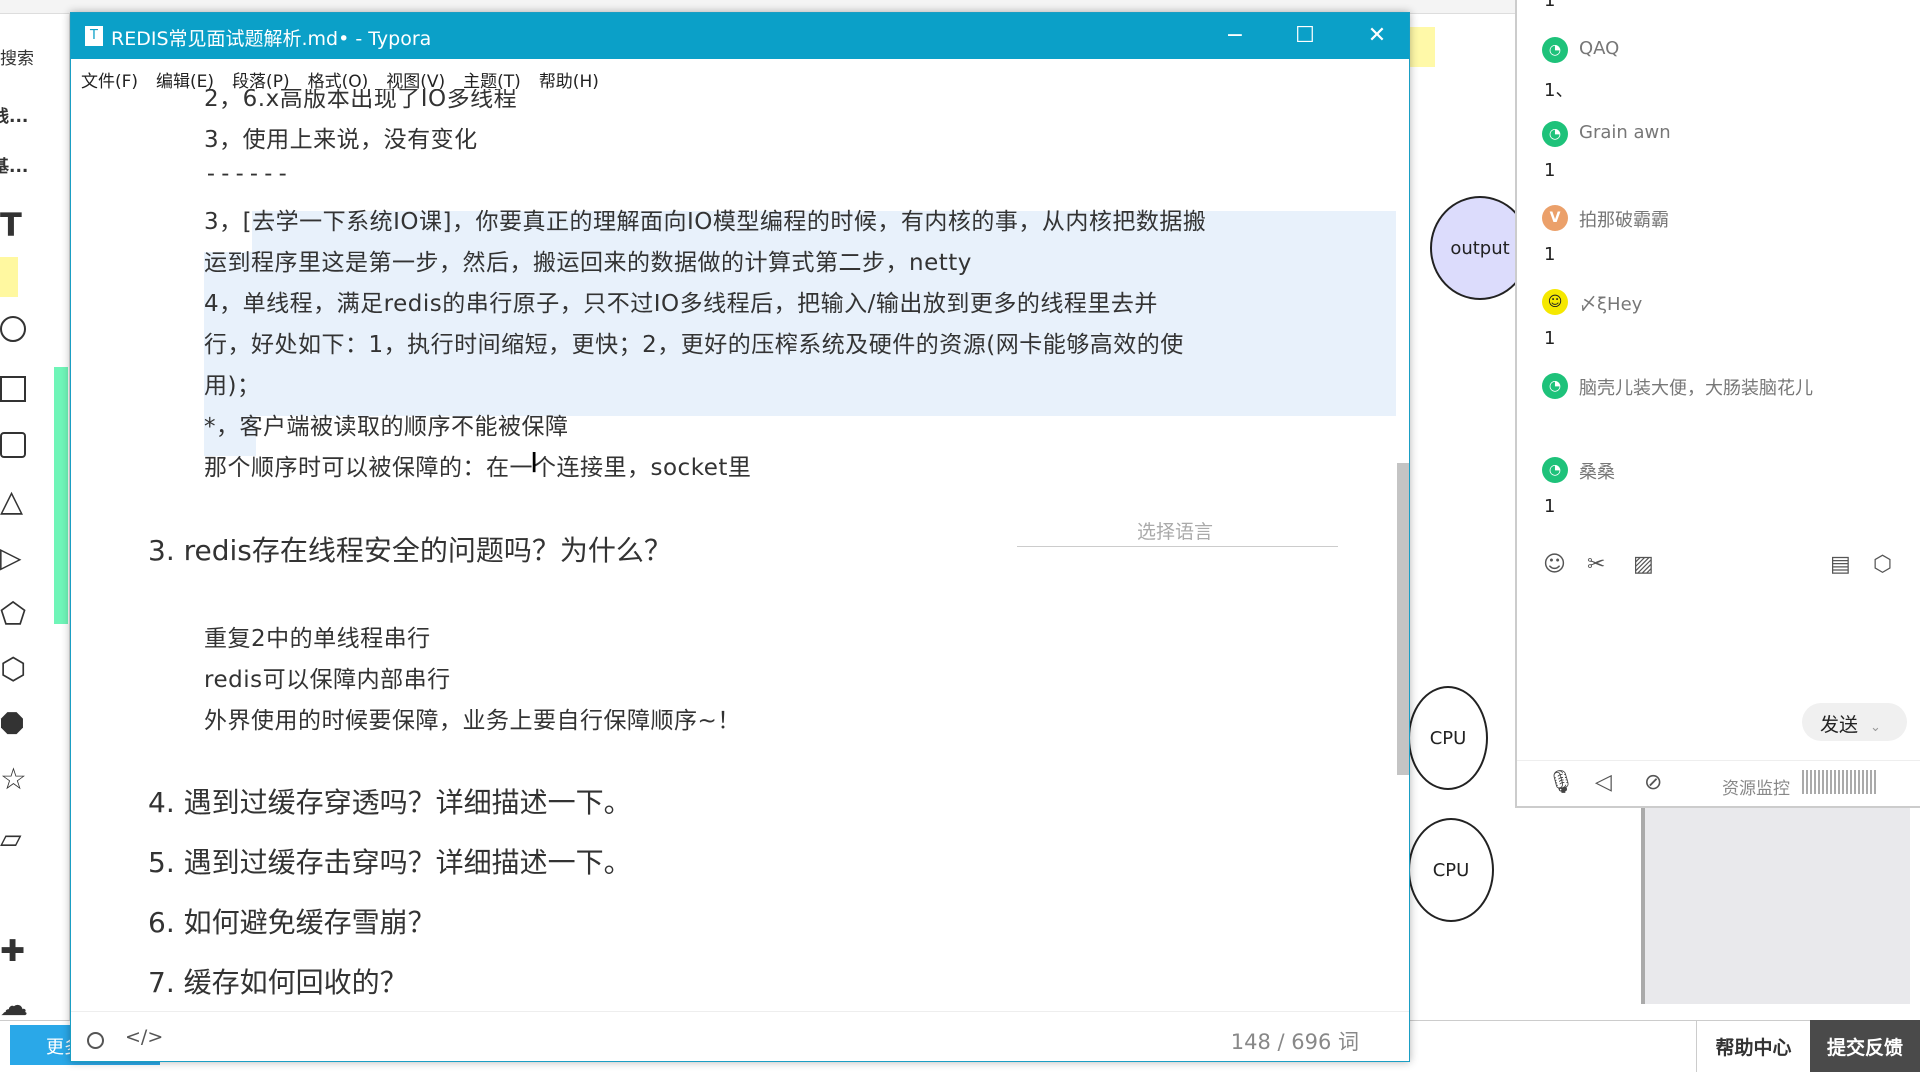 The image size is (1920, 1072). Describe the element at coordinates (390, 802) in the screenshot. I see `heading: 4. 遇到过缓存穿透吗？详细描述一下。` at that location.